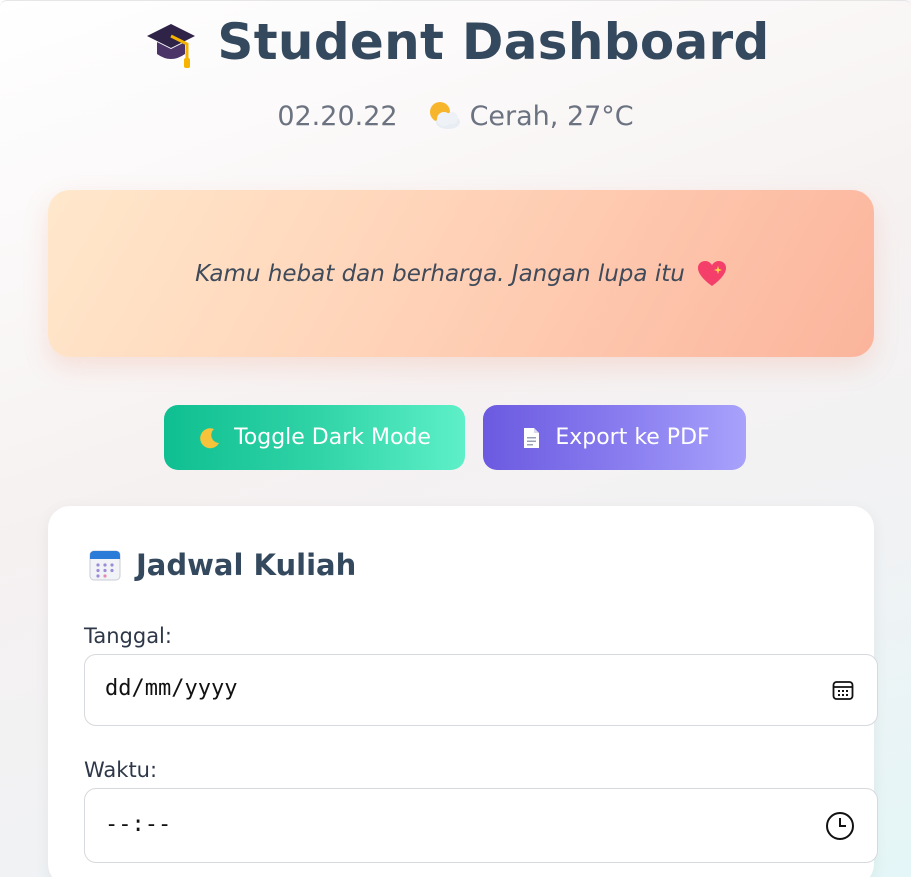  What do you see at coordinates (455, 3) in the screenshot?
I see `page-top-edge` at bounding box center [455, 3].